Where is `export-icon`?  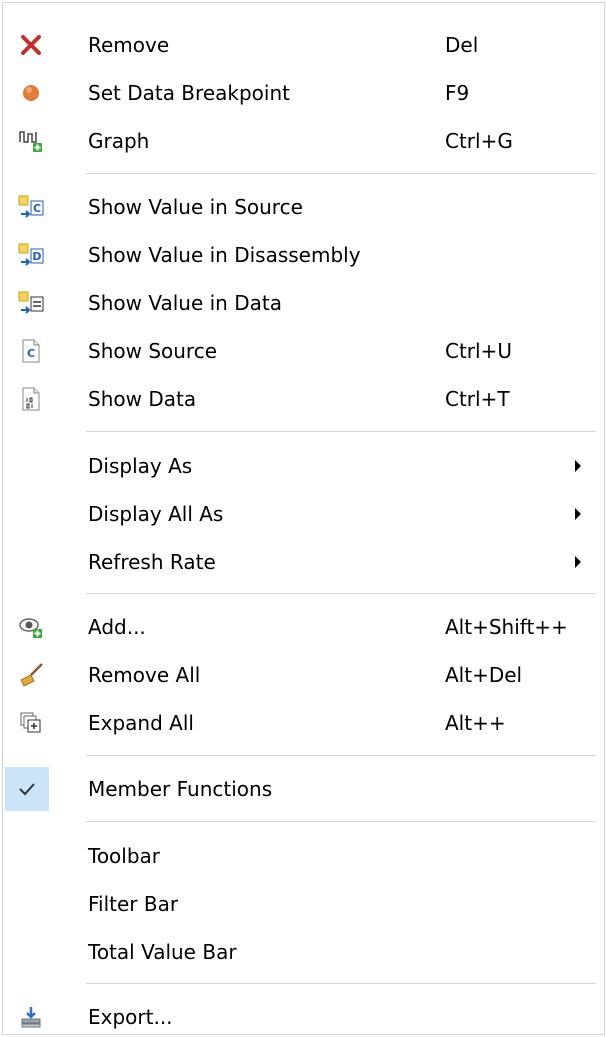 export-icon is located at coordinates (31, 1017).